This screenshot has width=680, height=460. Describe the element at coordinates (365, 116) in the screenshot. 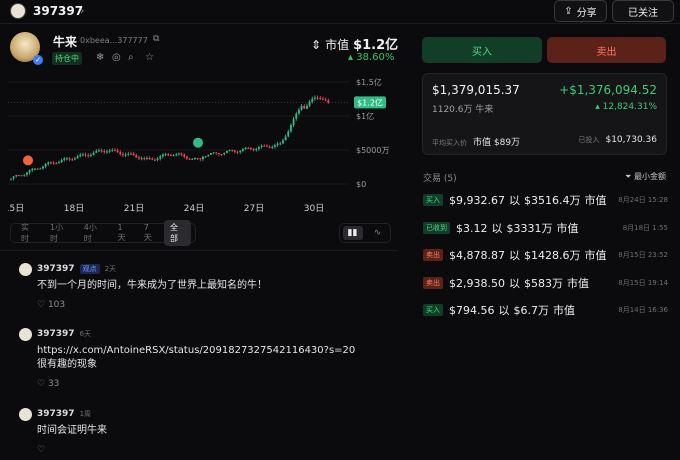

I see `y-tick-label: $1亿` at that location.